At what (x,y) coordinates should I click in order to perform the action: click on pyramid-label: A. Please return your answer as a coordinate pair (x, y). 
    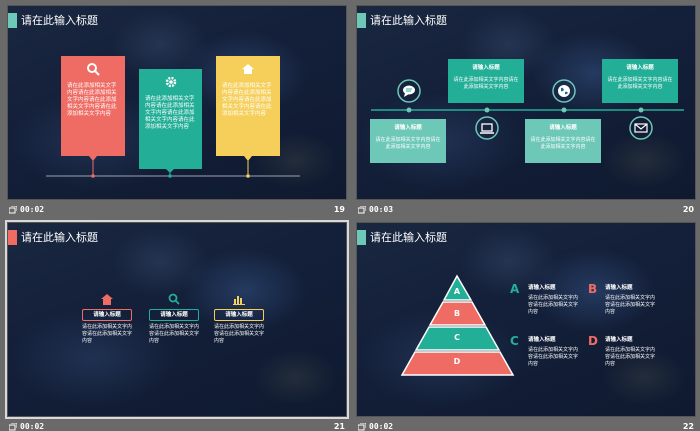
    Looking at the image, I should click on (457, 291).